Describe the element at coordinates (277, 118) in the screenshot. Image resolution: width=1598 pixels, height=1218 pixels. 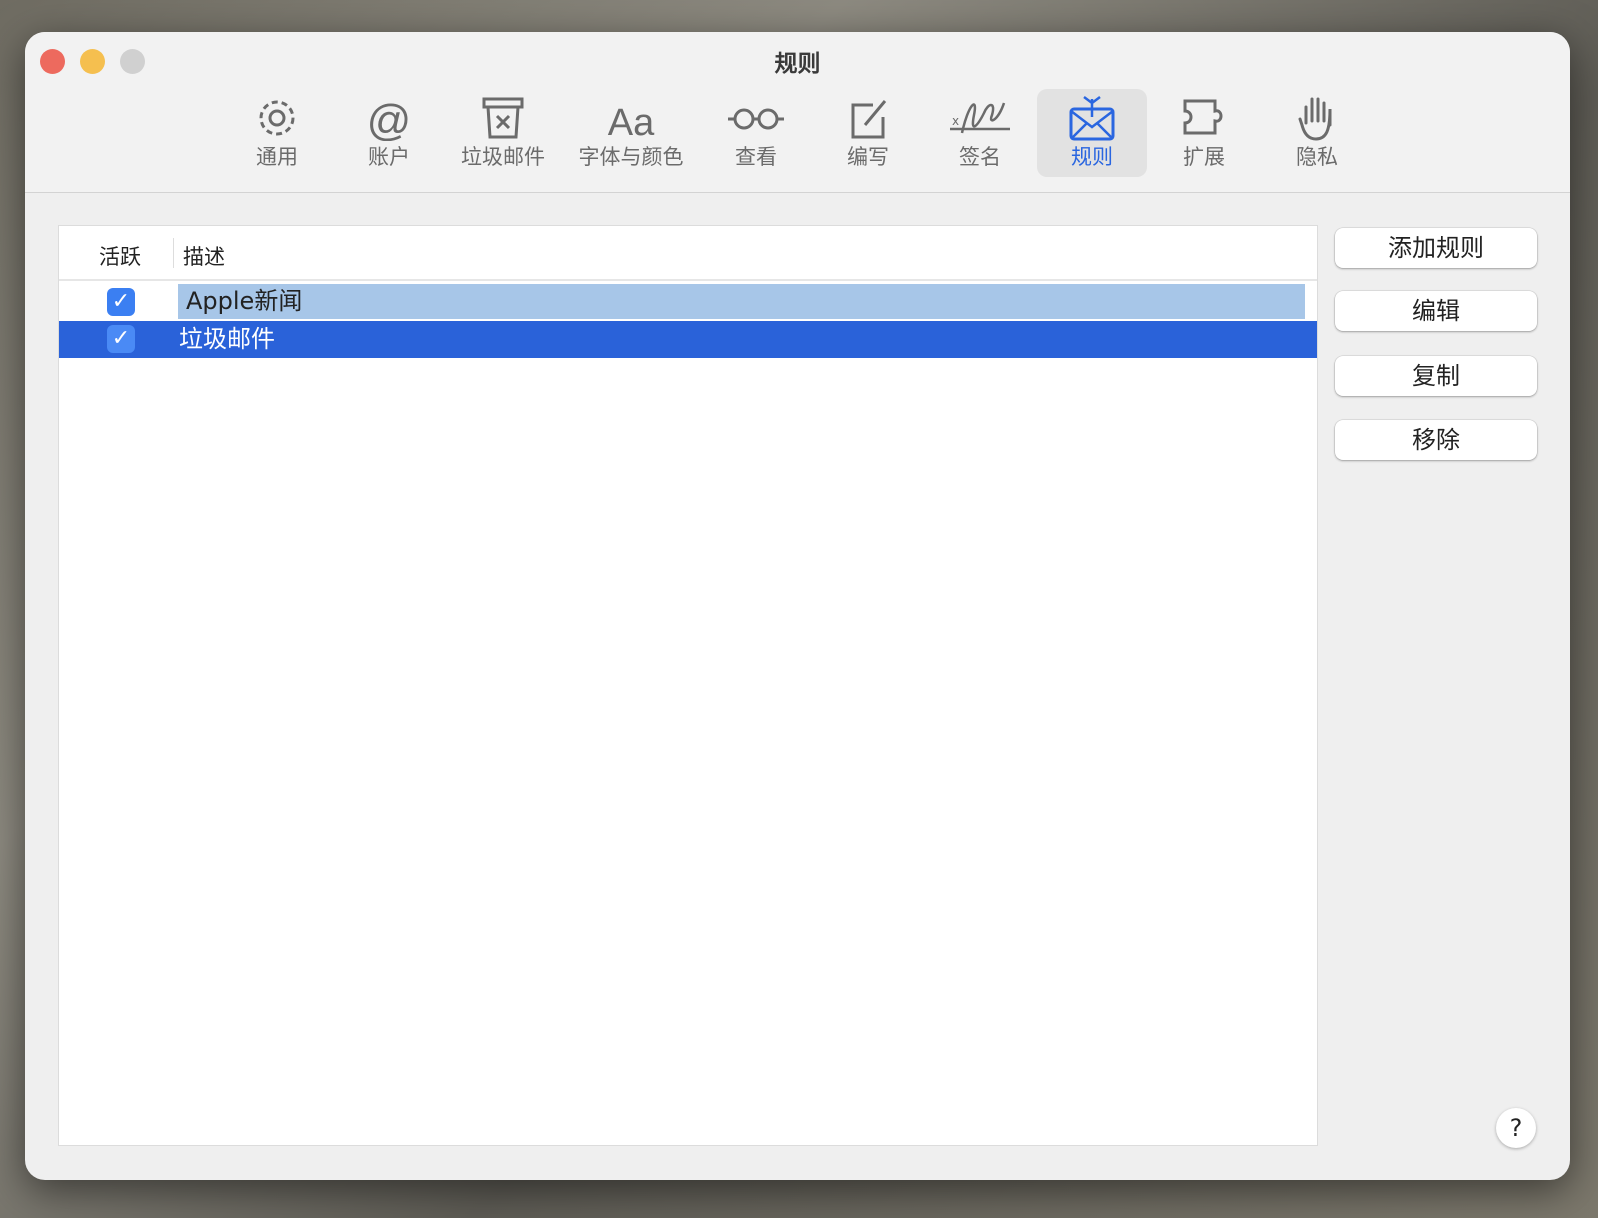
I see `gear-icon` at that location.